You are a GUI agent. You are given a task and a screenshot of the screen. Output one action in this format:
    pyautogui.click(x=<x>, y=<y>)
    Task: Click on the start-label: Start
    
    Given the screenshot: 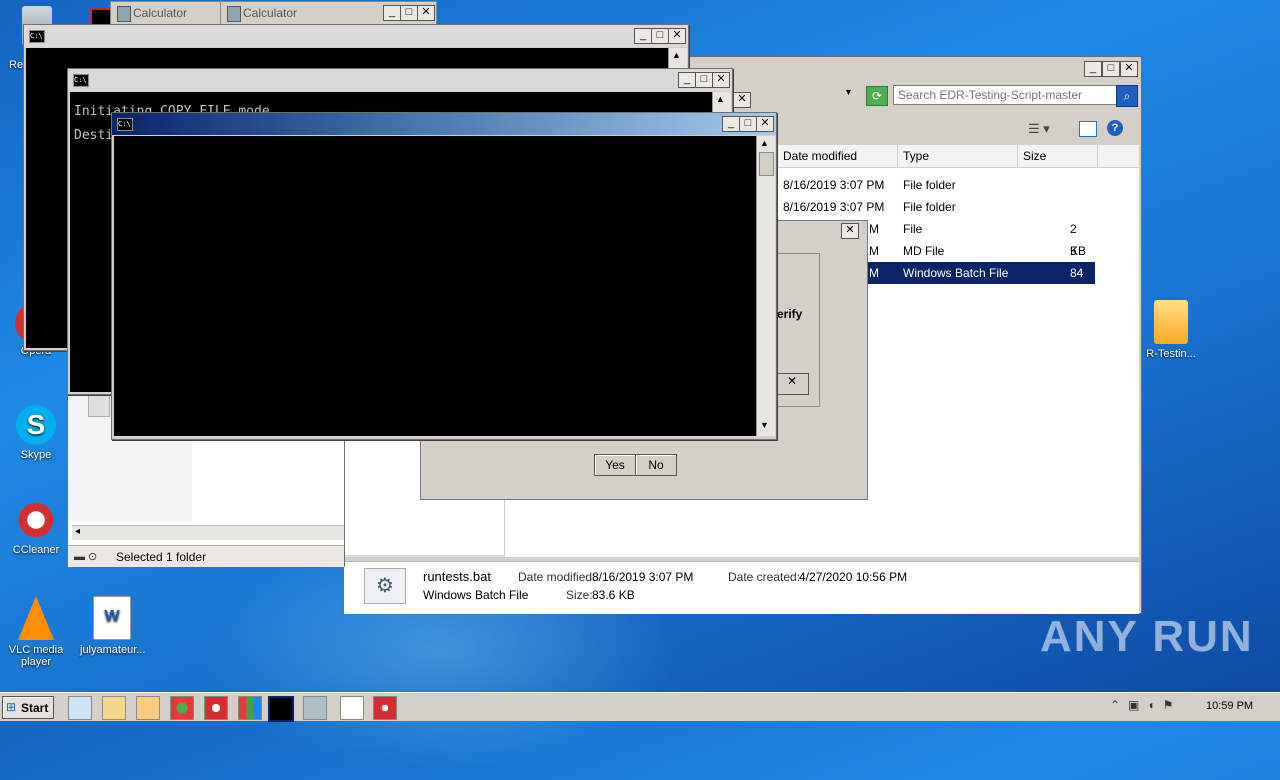 What is the action you would take?
    pyautogui.click(x=35, y=708)
    